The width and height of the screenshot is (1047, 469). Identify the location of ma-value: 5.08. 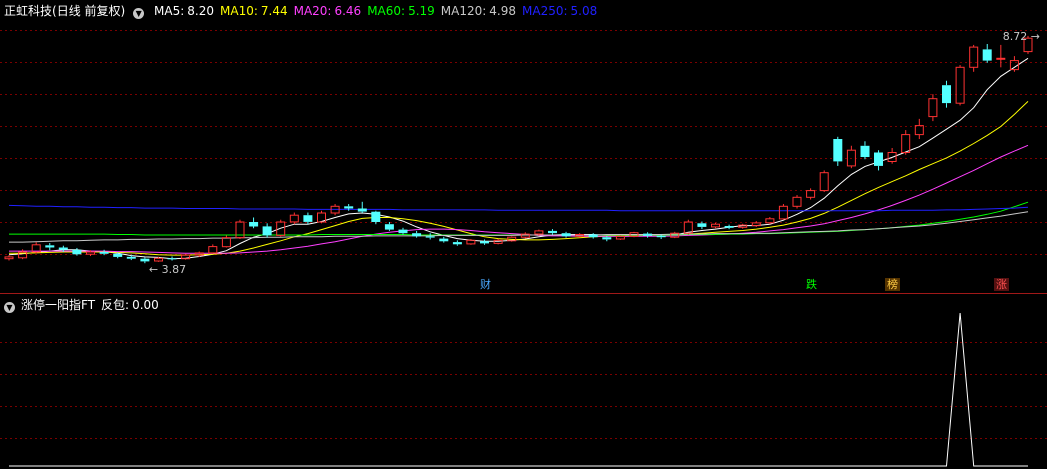
(584, 11).